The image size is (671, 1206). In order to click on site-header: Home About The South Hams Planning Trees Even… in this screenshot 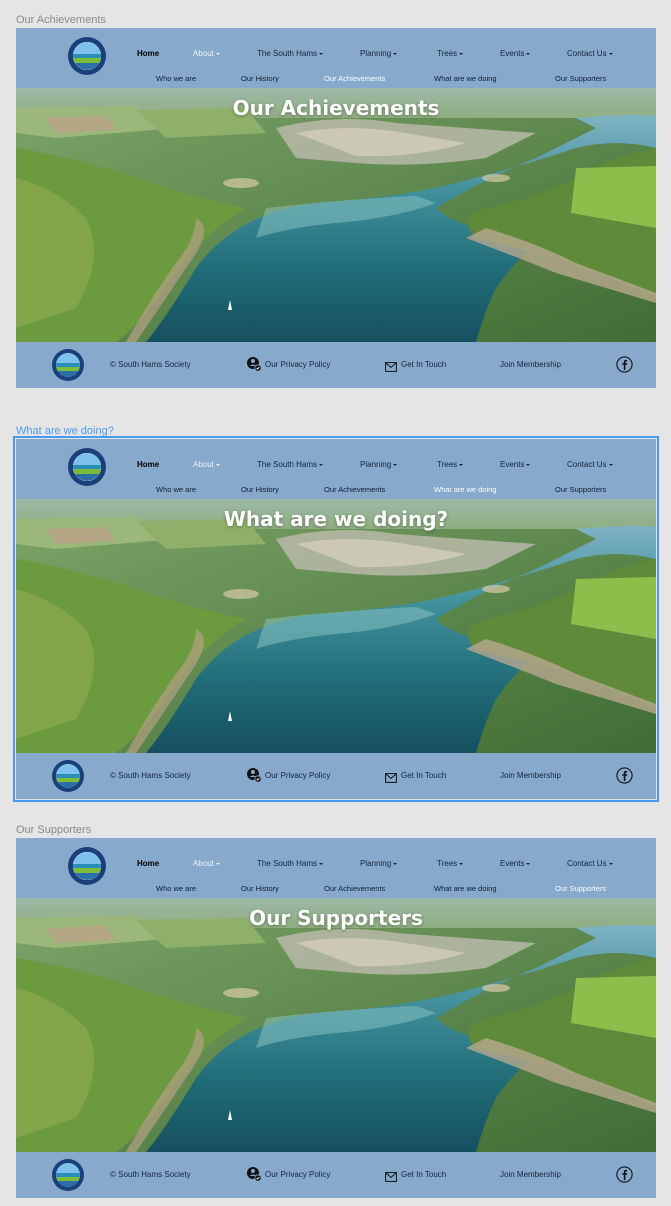, I will do `click(336, 868)`.